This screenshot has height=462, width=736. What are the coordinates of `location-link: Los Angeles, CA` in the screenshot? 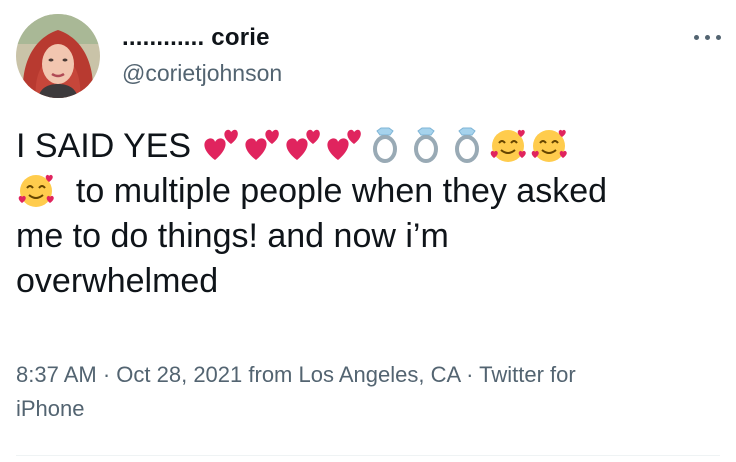 It's located at (379, 374).